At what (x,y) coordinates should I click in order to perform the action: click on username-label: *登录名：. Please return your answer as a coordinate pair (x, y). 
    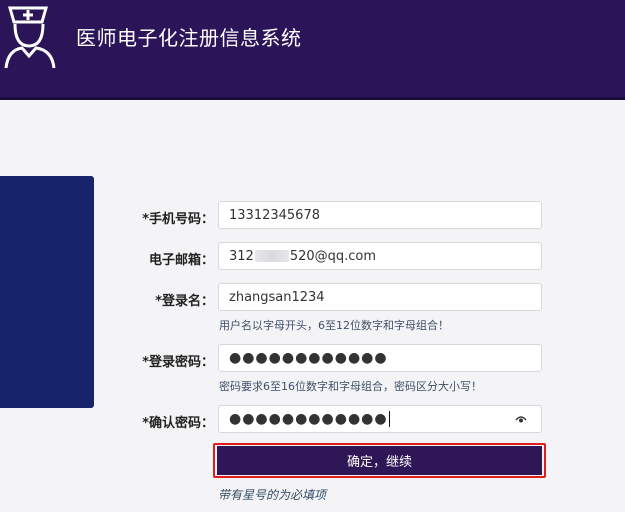
    Looking at the image, I should click on (184, 301).